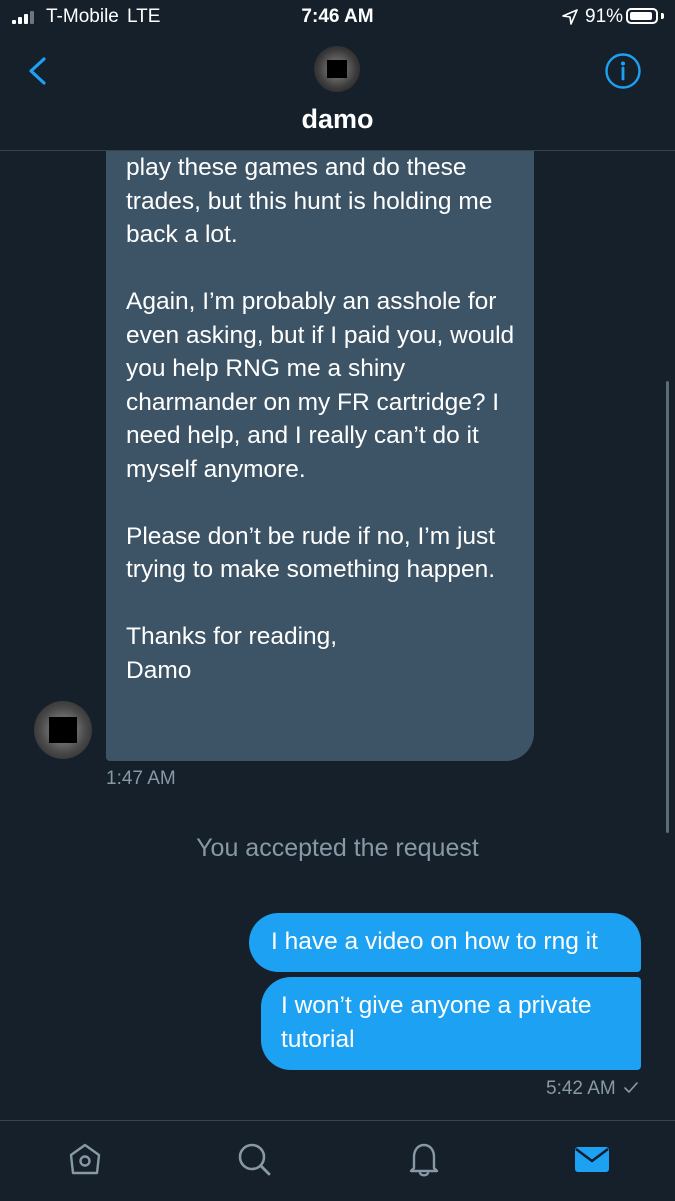 This screenshot has width=675, height=1201. I want to click on location-arrow-icon, so click(570, 17).